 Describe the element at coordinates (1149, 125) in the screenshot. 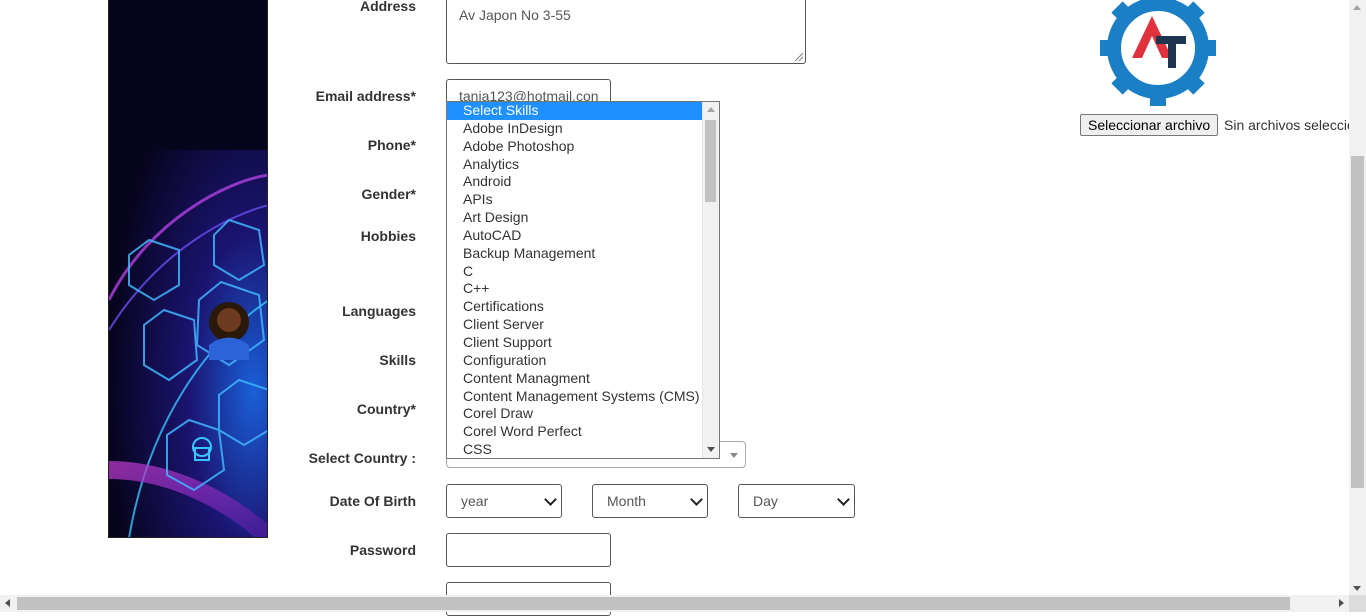

I see `choose-file-button: Seleccionar archivo` at that location.